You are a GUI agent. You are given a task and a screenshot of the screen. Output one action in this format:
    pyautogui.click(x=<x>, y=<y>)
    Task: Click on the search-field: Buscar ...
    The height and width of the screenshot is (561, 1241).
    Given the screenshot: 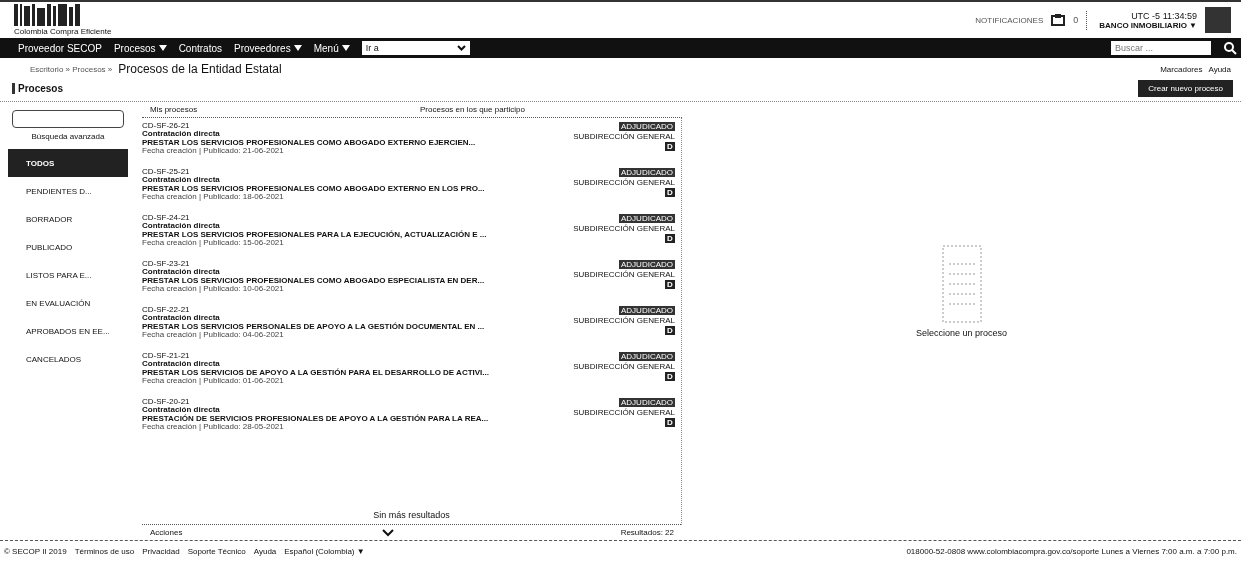 What is the action you would take?
    pyautogui.click(x=1161, y=48)
    